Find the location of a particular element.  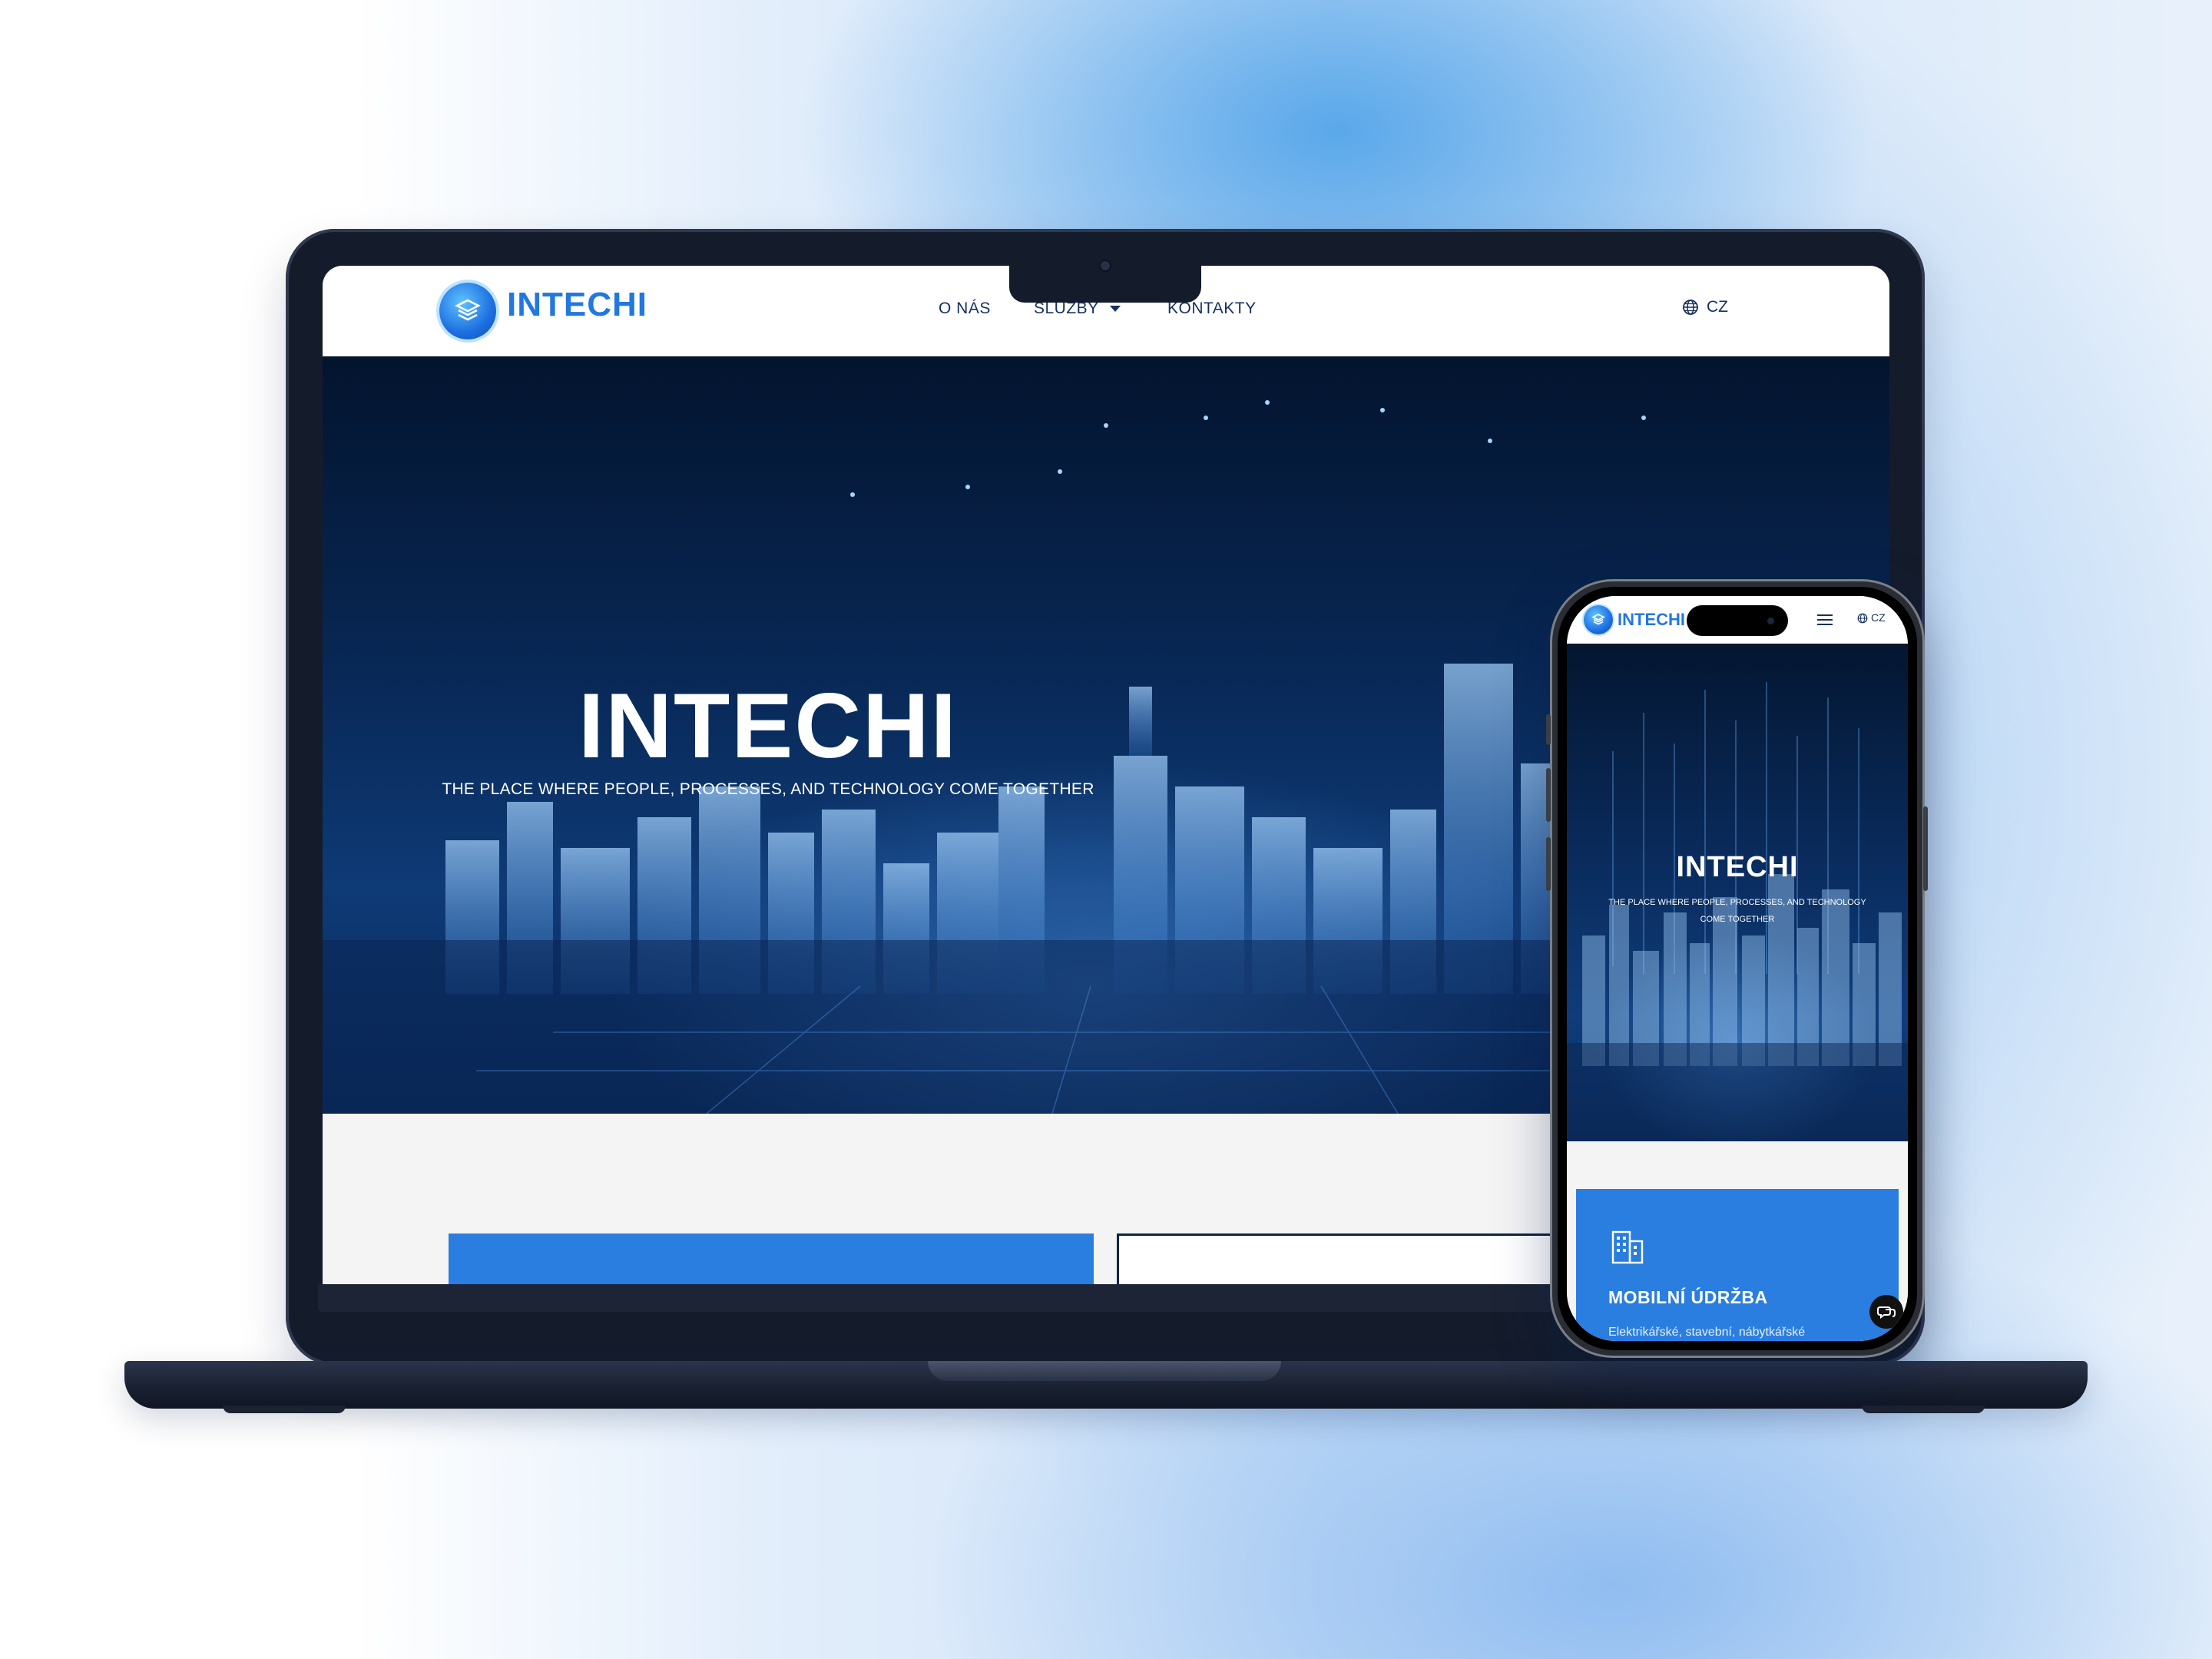

mobile-language-switcher: CZ is located at coordinates (1872, 618).